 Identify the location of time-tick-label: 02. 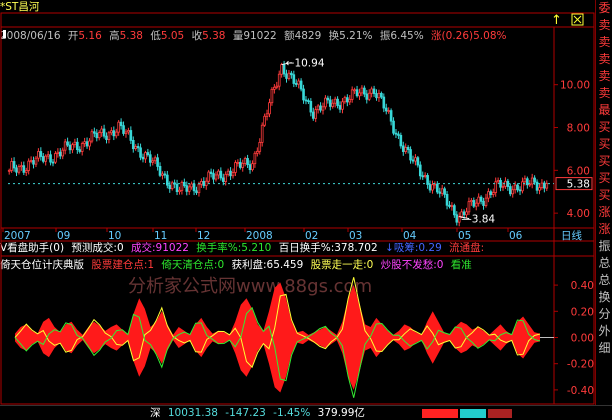
(311, 236).